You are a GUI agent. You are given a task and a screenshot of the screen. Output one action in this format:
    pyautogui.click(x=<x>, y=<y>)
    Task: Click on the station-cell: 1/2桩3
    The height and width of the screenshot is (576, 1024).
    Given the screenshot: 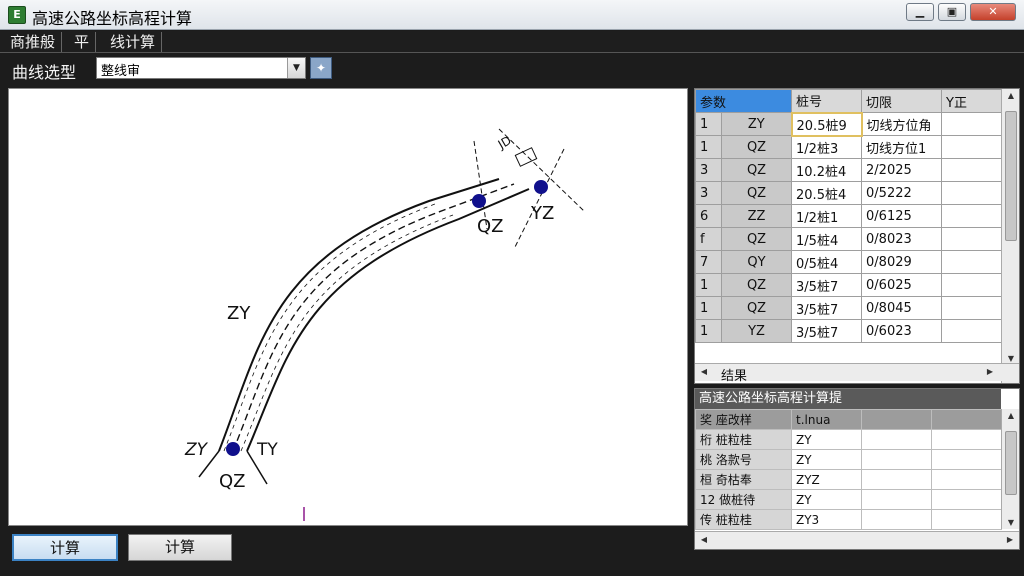 What is the action you would take?
    pyautogui.click(x=827, y=147)
    